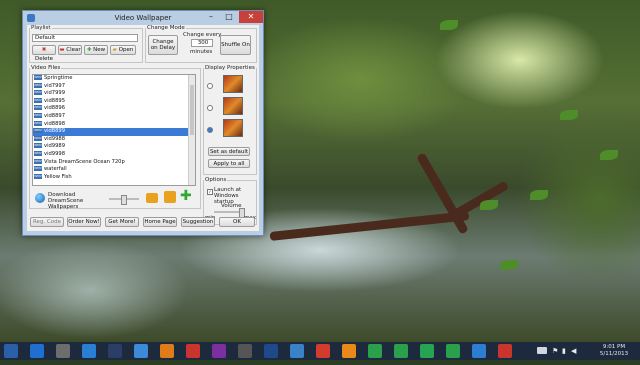  I want to click on video-file-row: WMV waterfall, so click(114, 170).